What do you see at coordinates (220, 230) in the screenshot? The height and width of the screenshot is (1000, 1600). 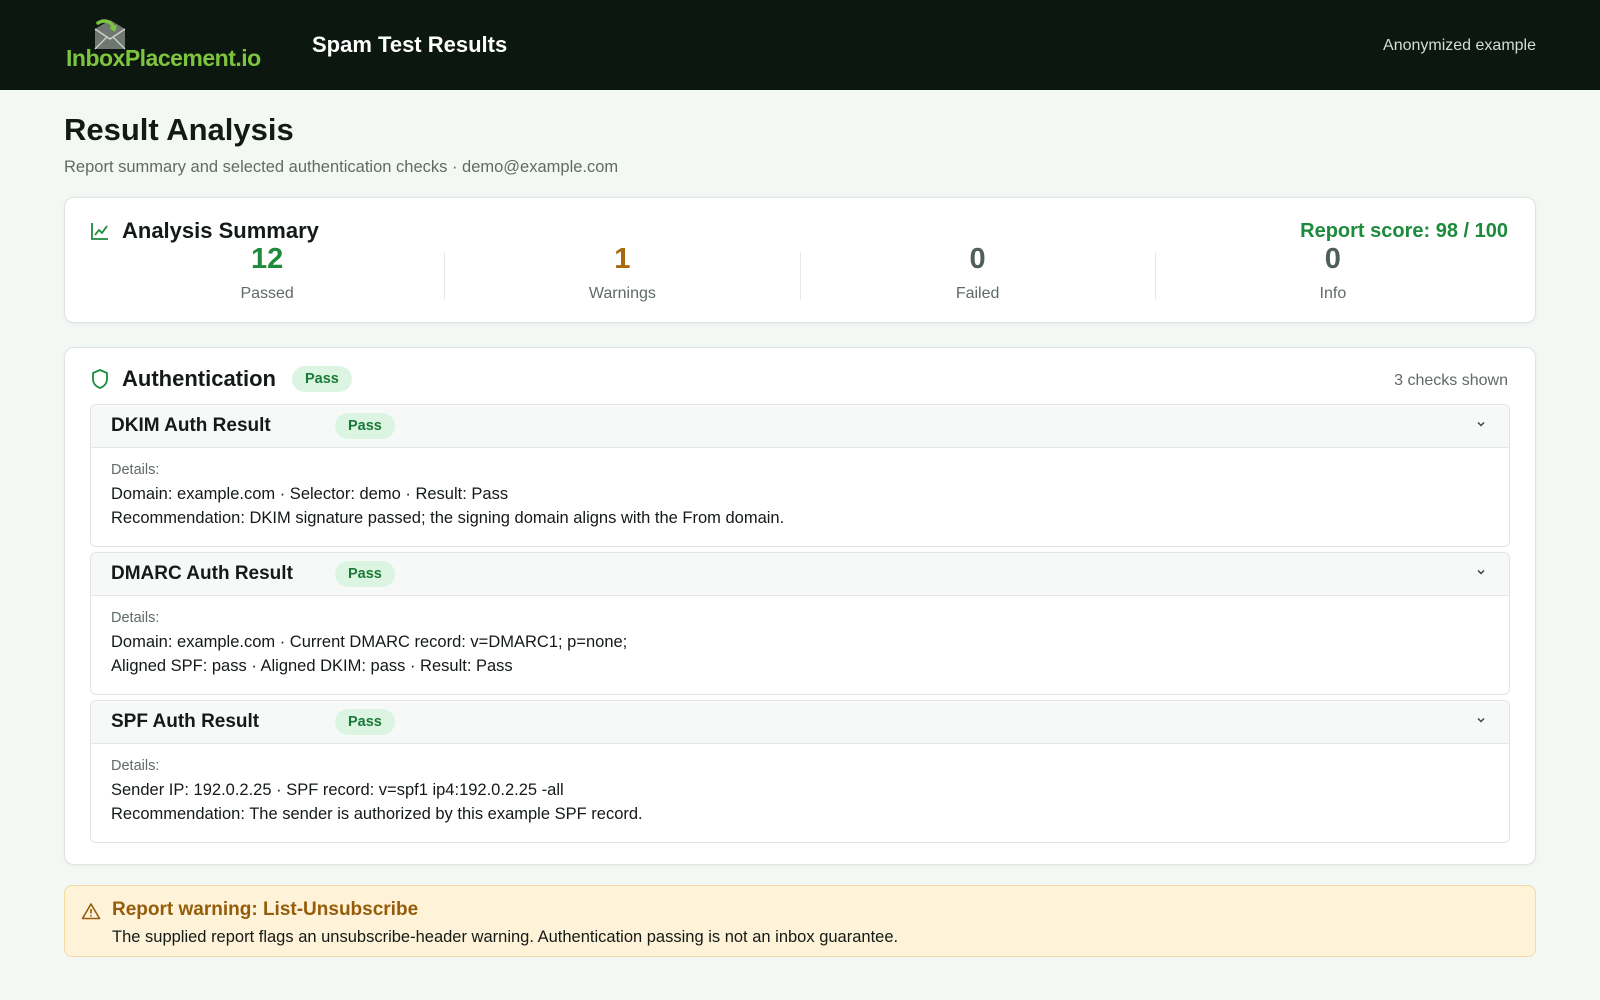 I see `summary-title: Analysis Summary` at bounding box center [220, 230].